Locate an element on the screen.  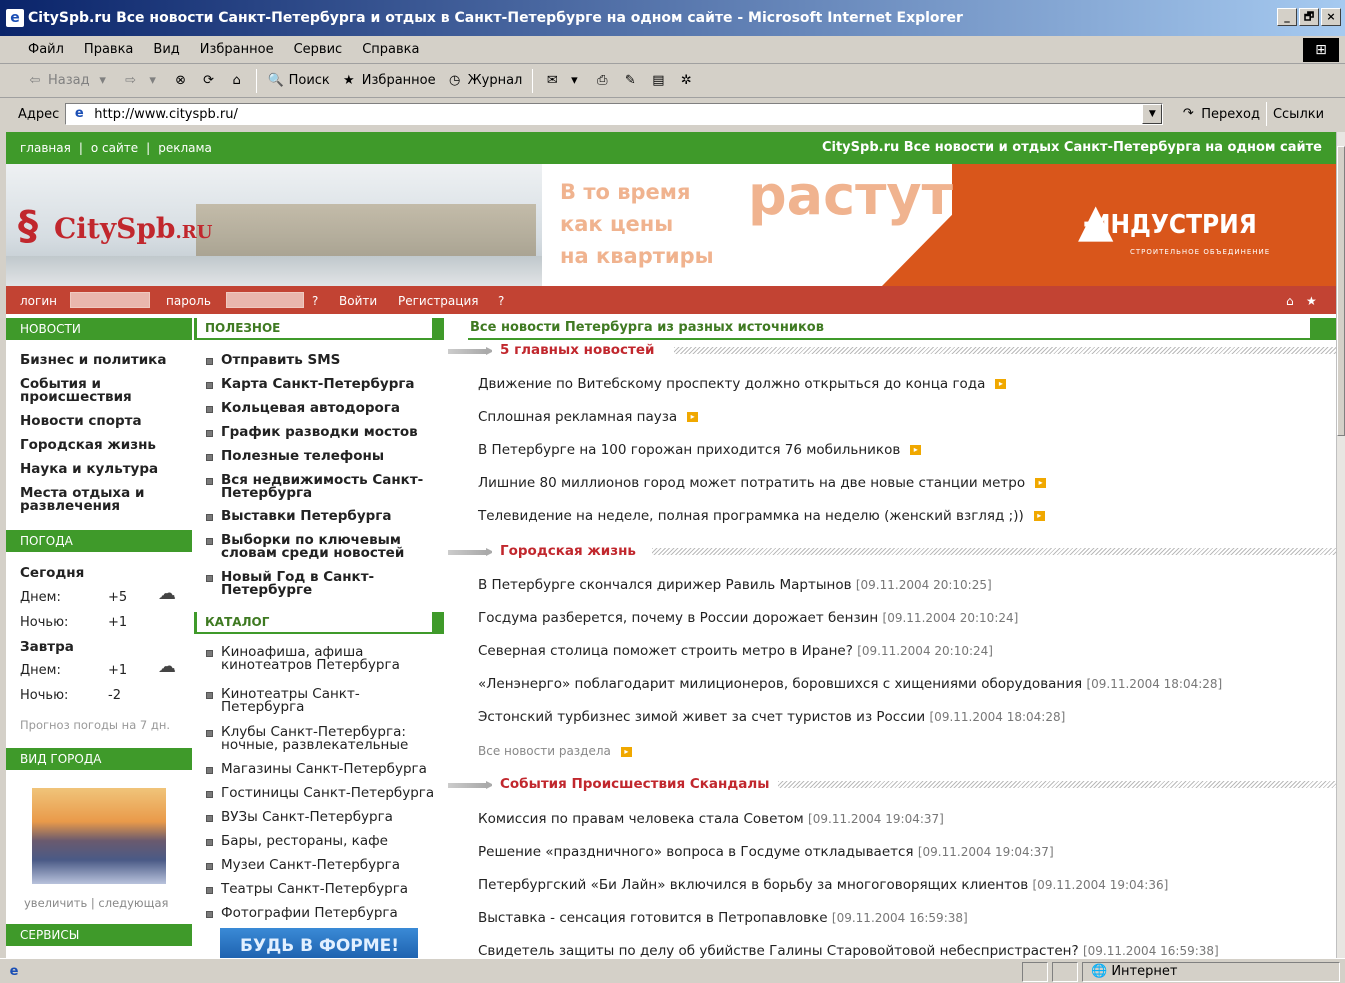
refresh-icon: ⟳ is located at coordinates (209, 80).